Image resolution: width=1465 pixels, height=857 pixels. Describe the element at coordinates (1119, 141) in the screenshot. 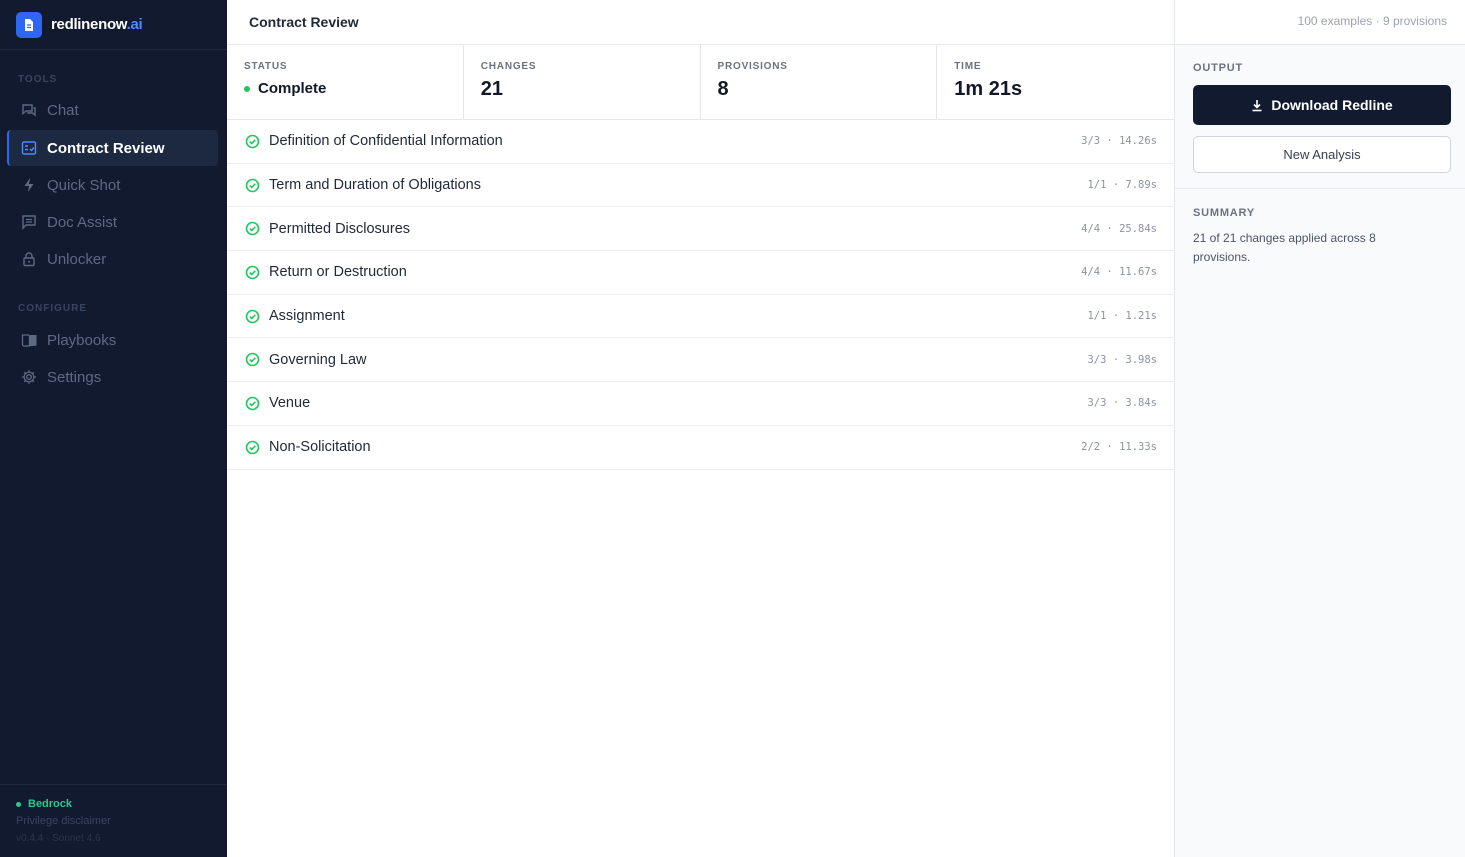

I see `provision-meta: 3/3 · 14.26s` at that location.